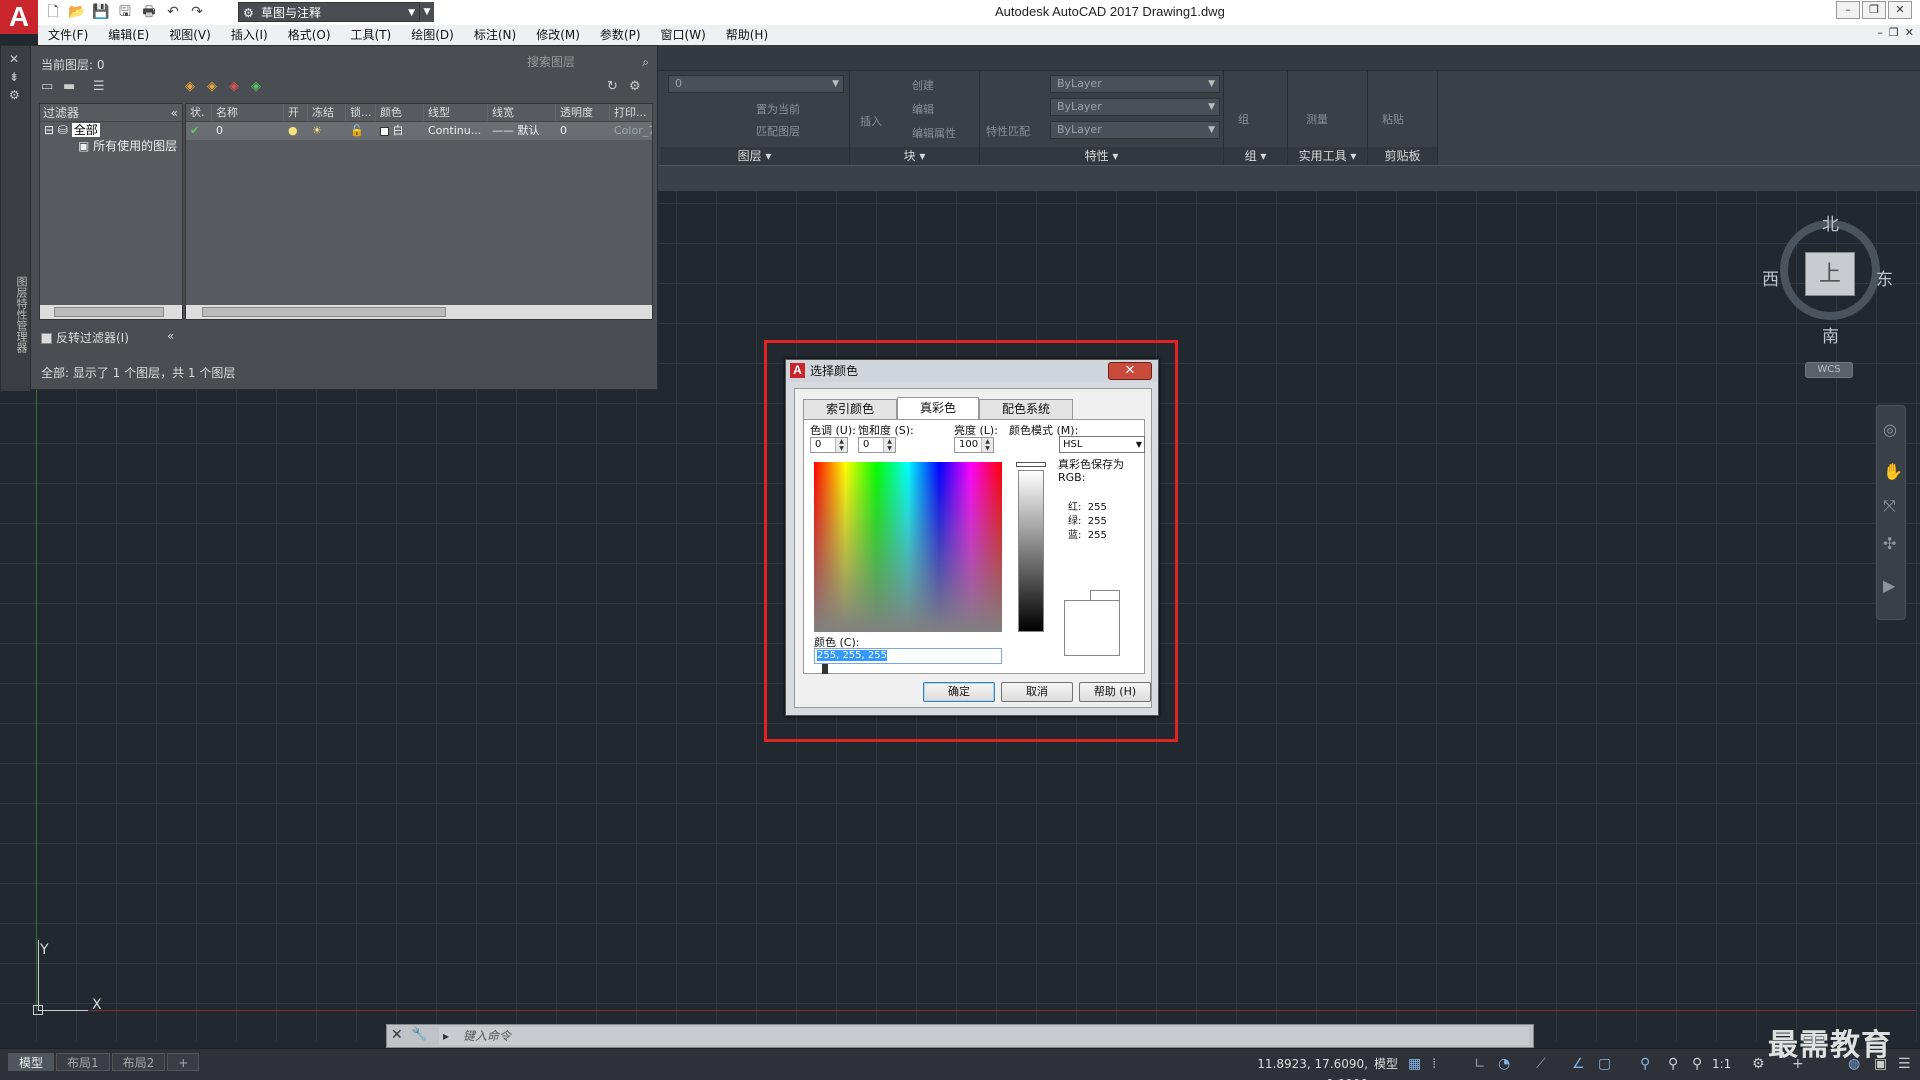 This screenshot has height=1080, width=1920. I want to click on match-layer-tool: 匹配图层, so click(778, 131).